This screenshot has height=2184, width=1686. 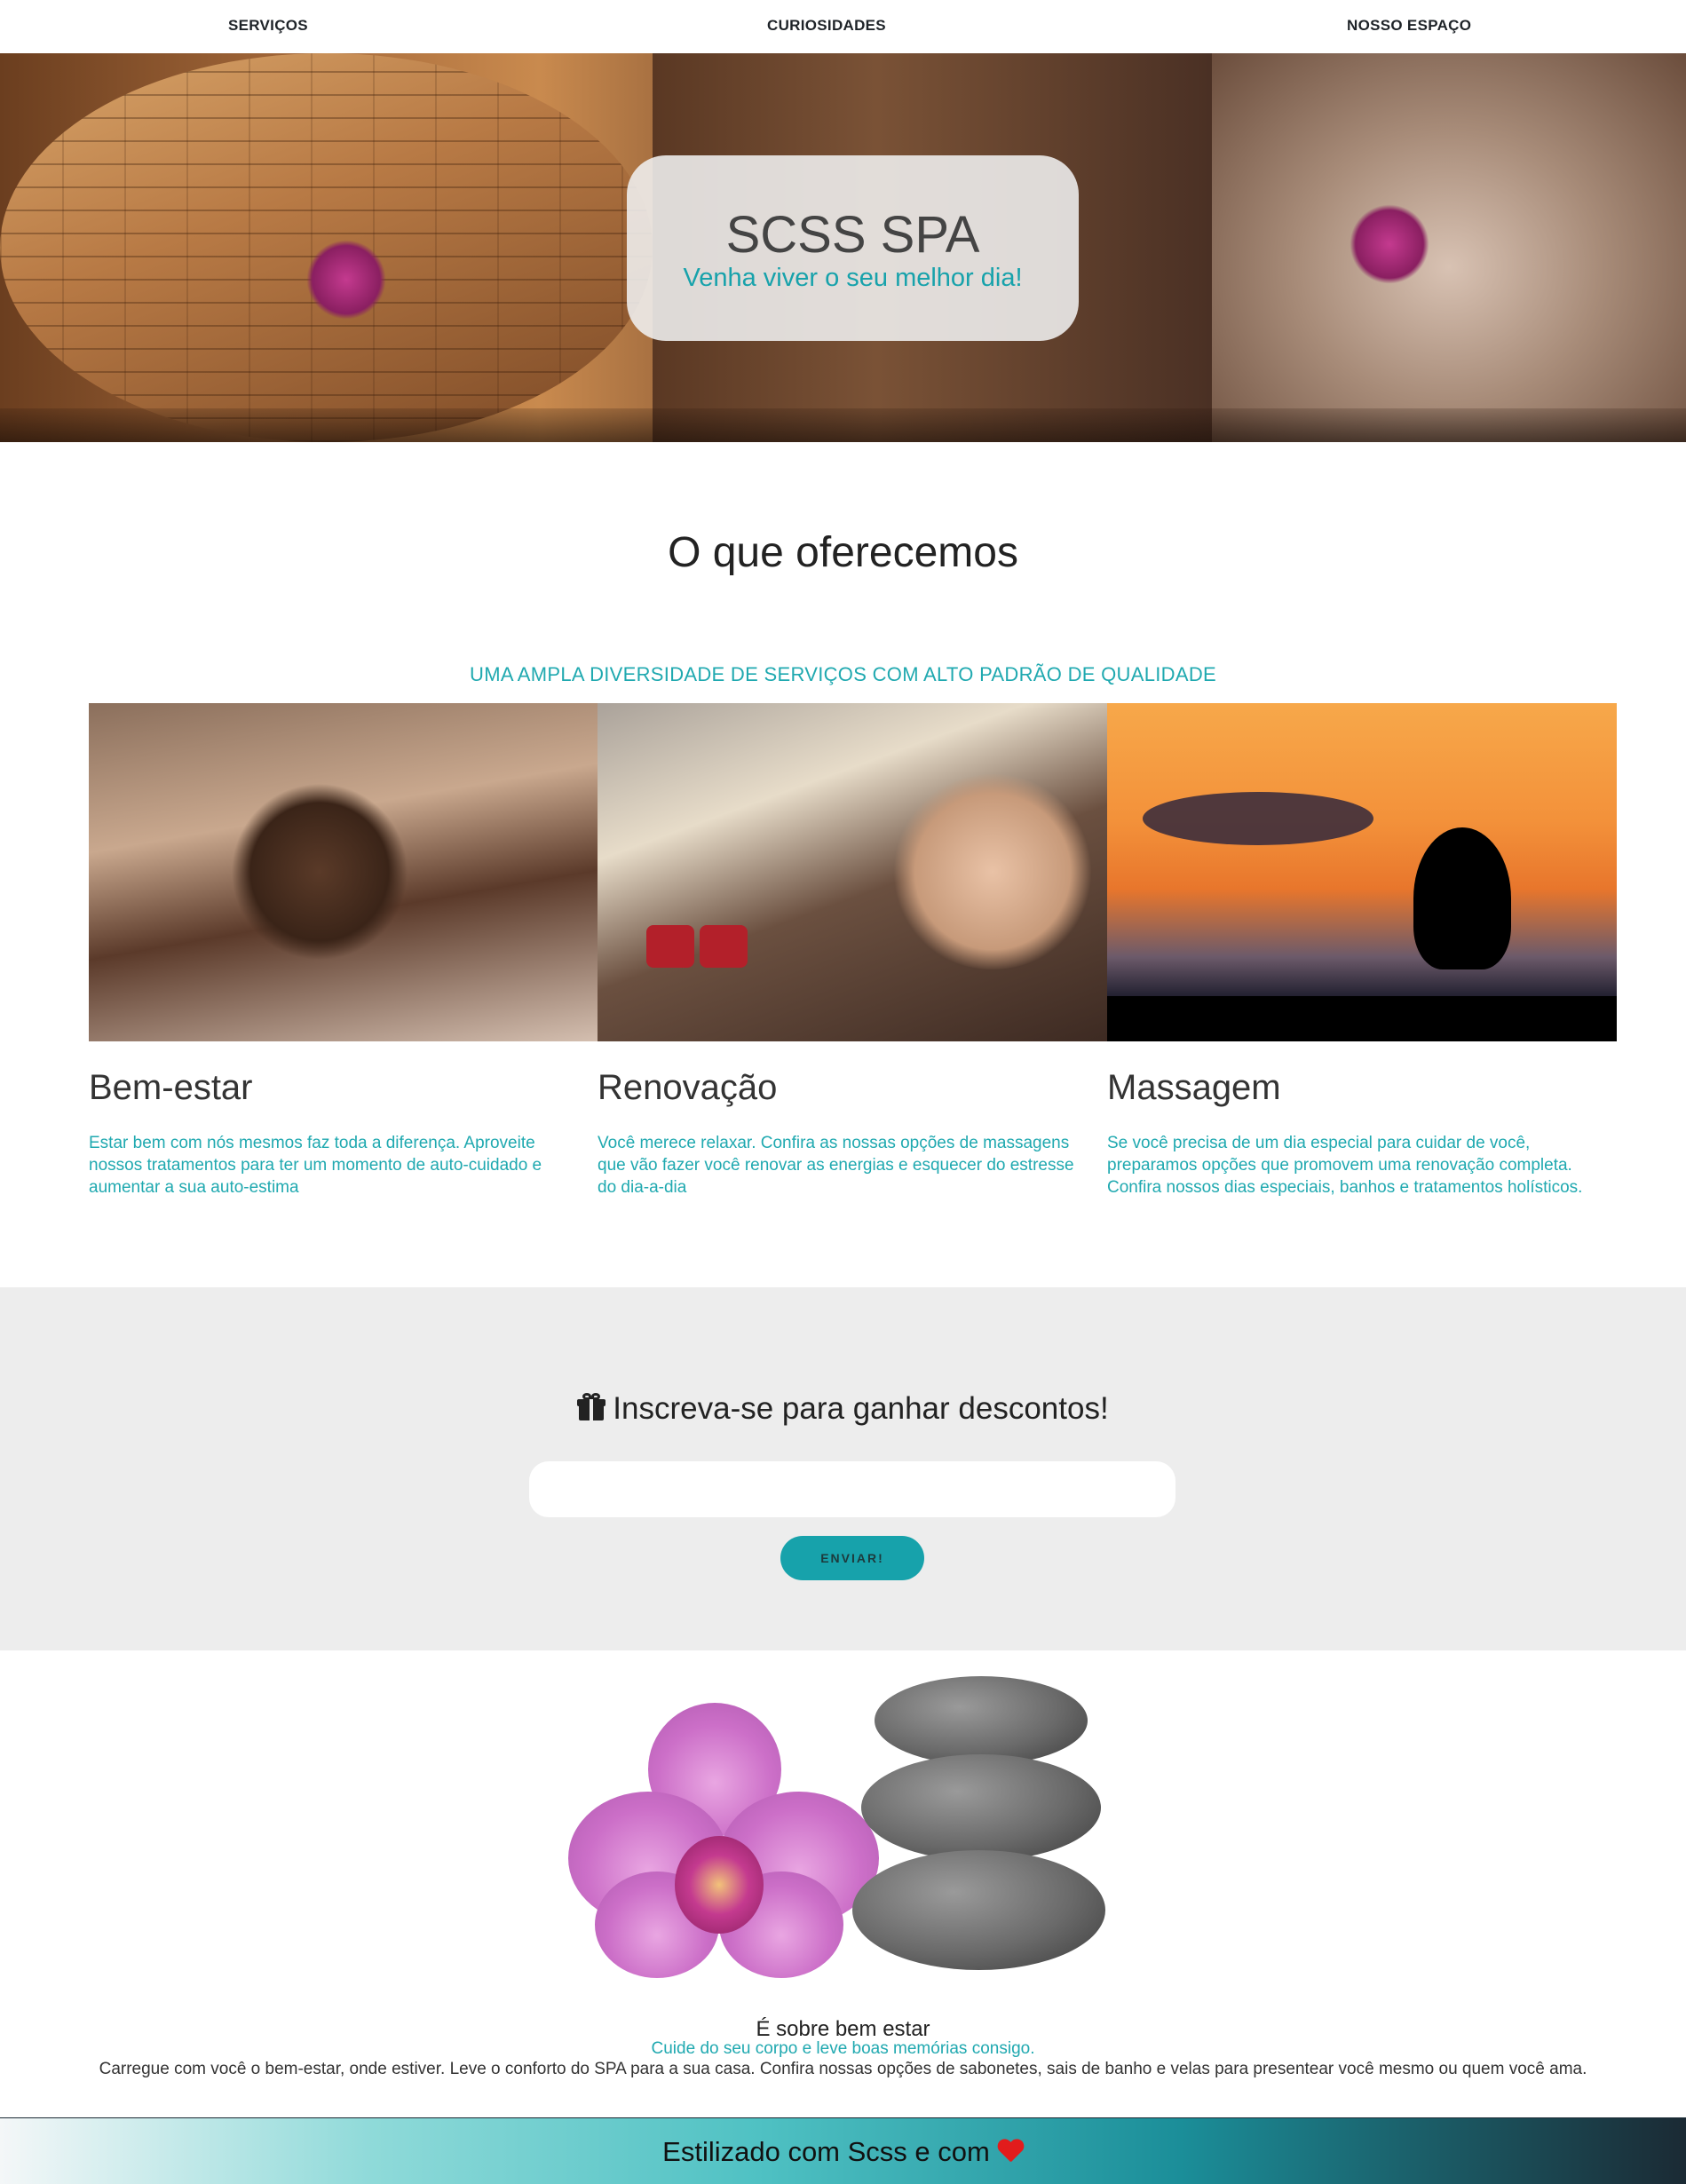 What do you see at coordinates (826, 2151) in the screenshot?
I see `footer-text: Estilizado com Scss e com` at bounding box center [826, 2151].